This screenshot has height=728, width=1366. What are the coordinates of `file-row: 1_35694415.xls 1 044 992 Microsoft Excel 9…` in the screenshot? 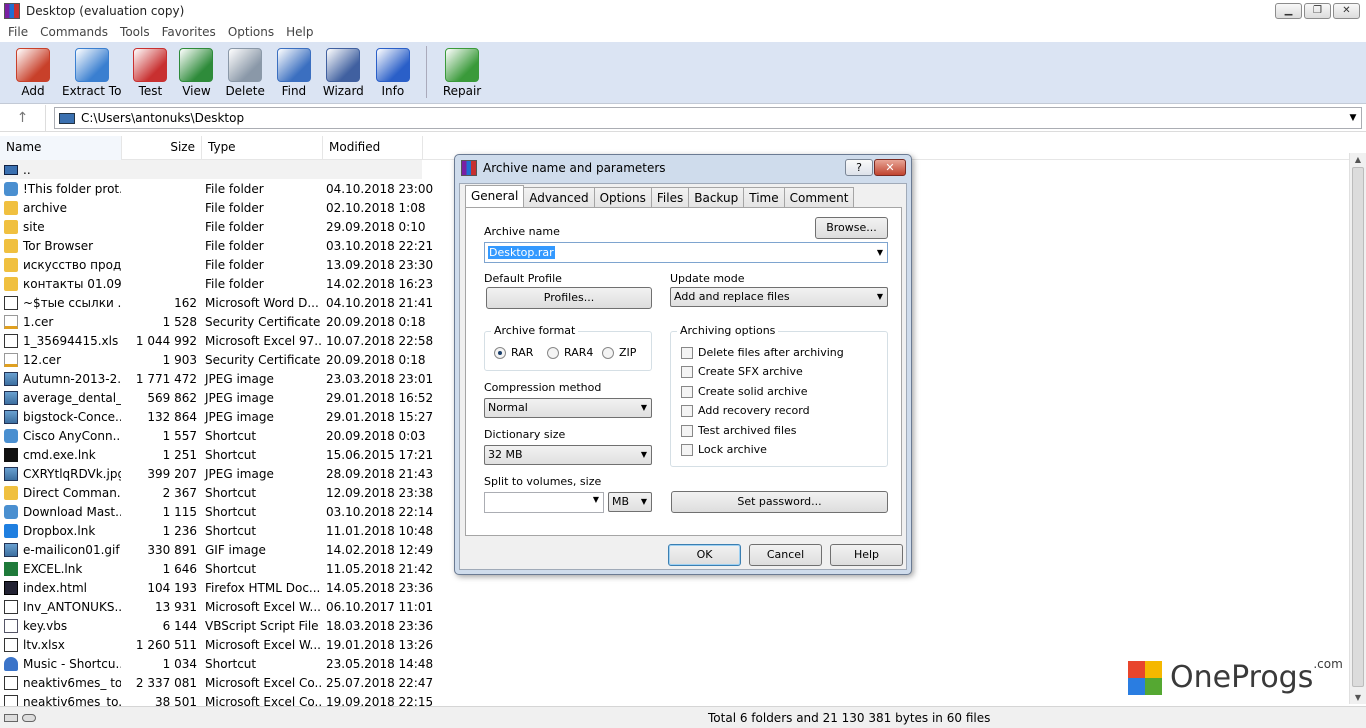 It's located at (216, 340).